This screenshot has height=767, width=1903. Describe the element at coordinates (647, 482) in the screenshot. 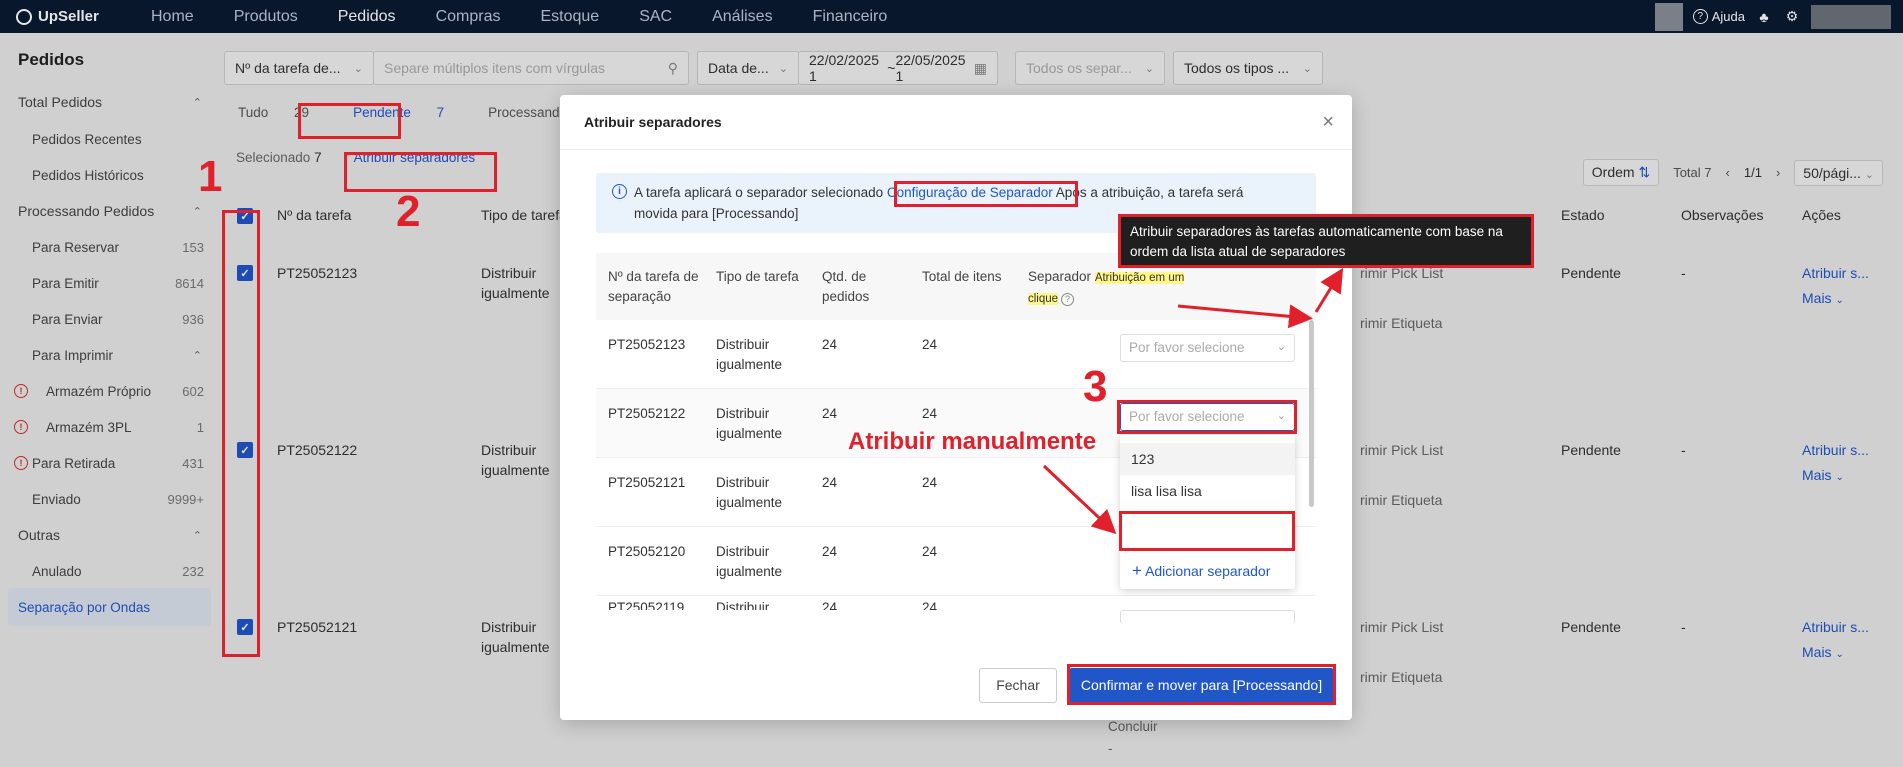

I see `task-number: PT25052121` at that location.